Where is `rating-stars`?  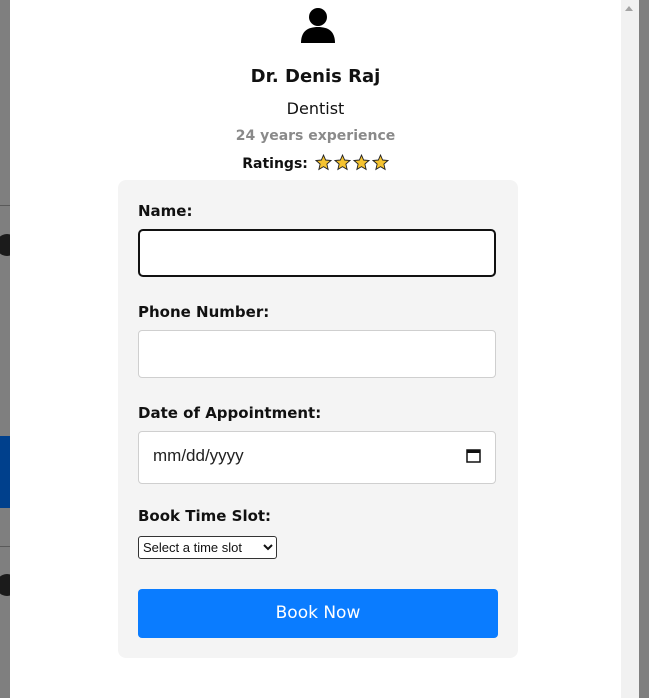
rating-stars is located at coordinates (351, 163).